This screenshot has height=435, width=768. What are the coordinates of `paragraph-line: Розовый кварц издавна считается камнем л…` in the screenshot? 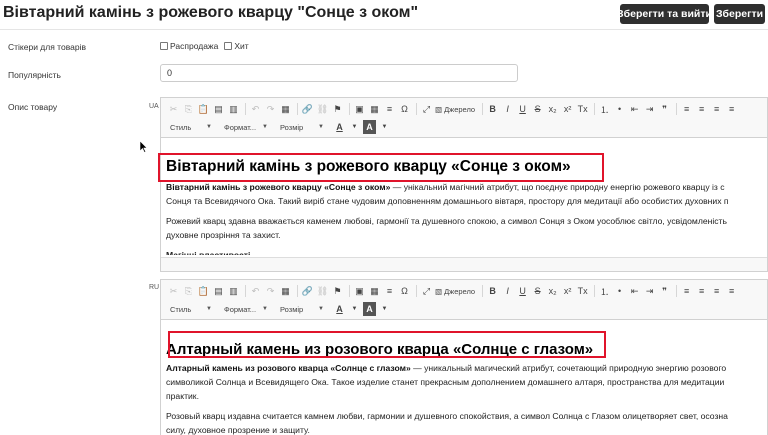 It's located at (447, 416).